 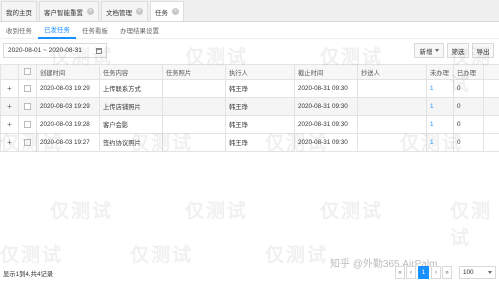 What do you see at coordinates (161, 13) in the screenshot?
I see `tab-label: 任务` at bounding box center [161, 13].